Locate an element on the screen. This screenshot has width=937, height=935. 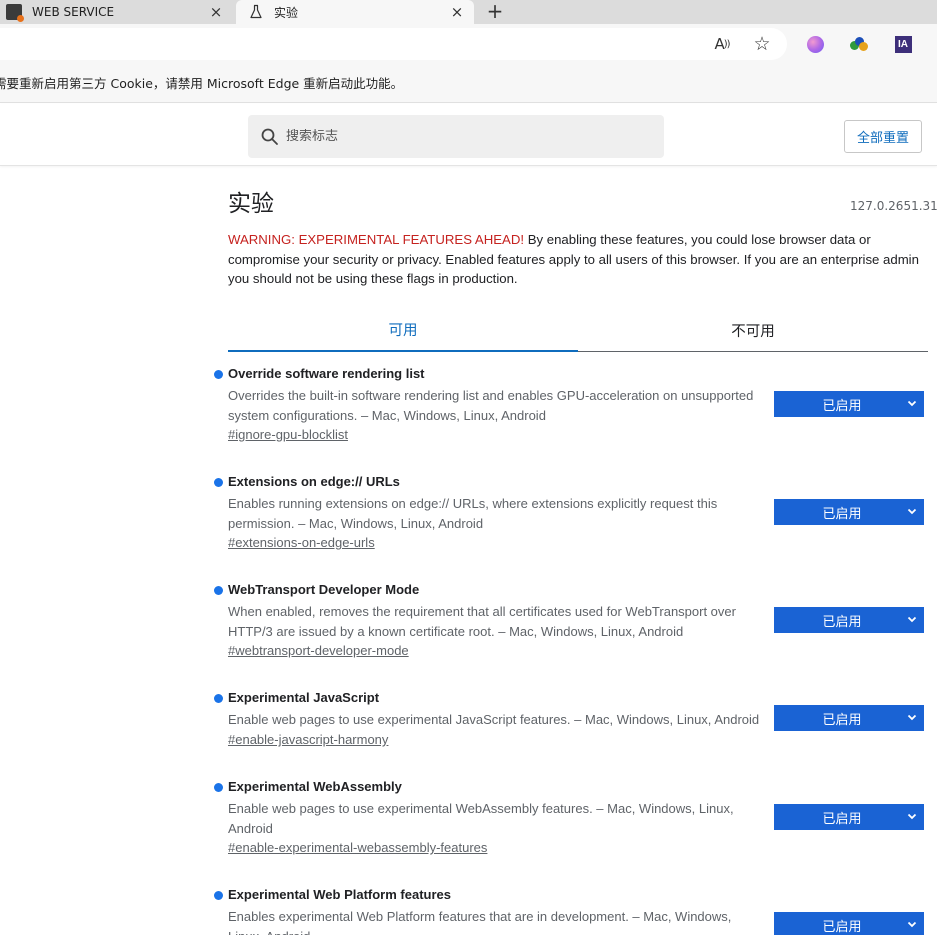
flags-header: 全部重置 is located at coordinates (468, 135).